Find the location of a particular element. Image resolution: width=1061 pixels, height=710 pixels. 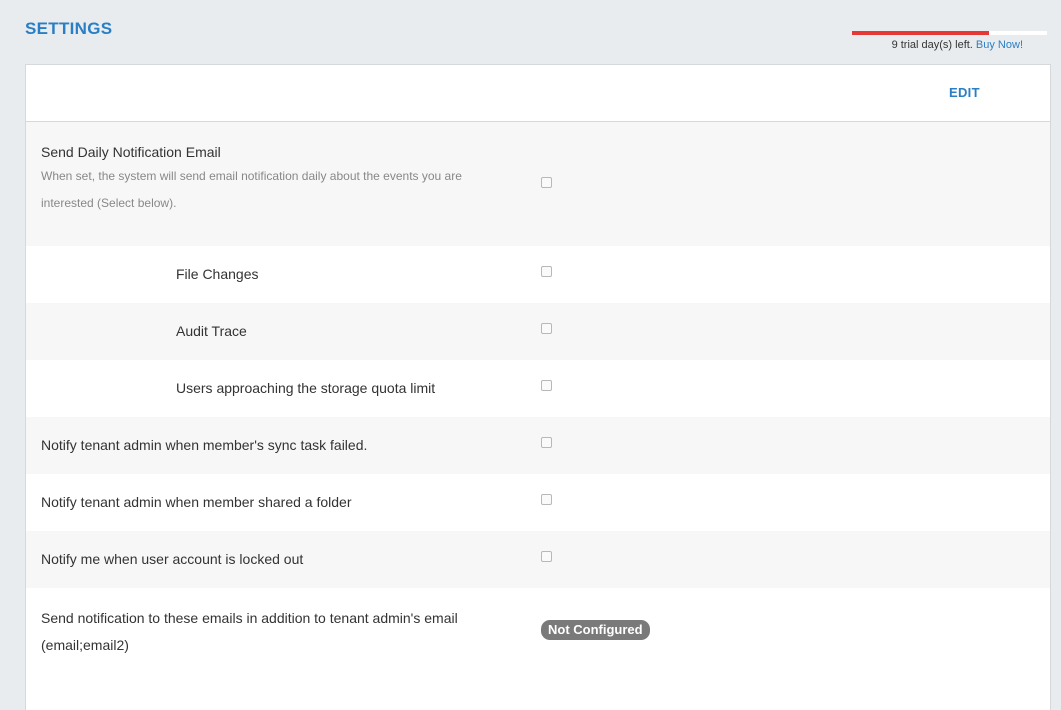

trial-progress-fill is located at coordinates (920, 33).